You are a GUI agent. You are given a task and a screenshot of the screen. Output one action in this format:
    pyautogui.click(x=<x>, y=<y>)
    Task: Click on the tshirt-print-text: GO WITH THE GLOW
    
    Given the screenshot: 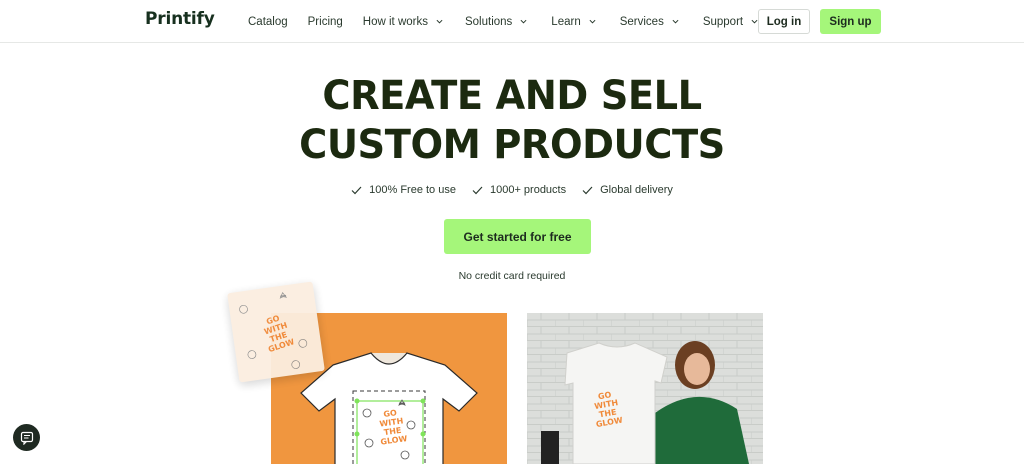 What is the action you would take?
    pyautogui.click(x=393, y=427)
    